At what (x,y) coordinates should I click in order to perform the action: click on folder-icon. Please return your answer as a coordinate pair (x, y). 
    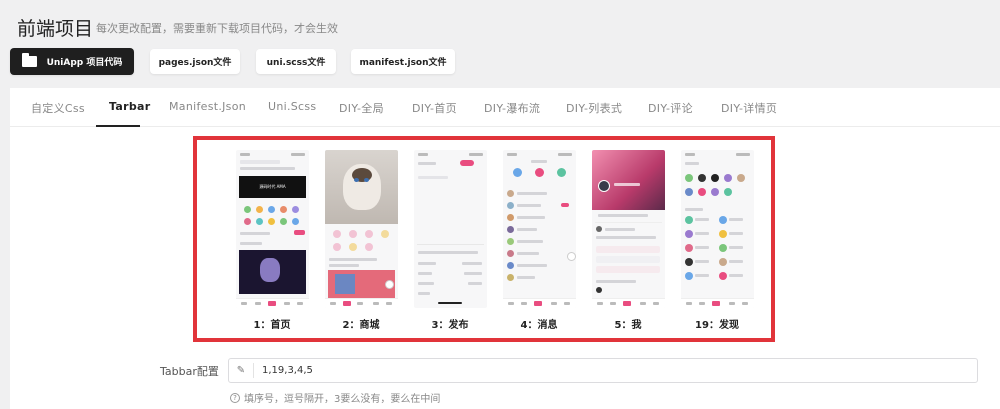
    Looking at the image, I should click on (29, 60).